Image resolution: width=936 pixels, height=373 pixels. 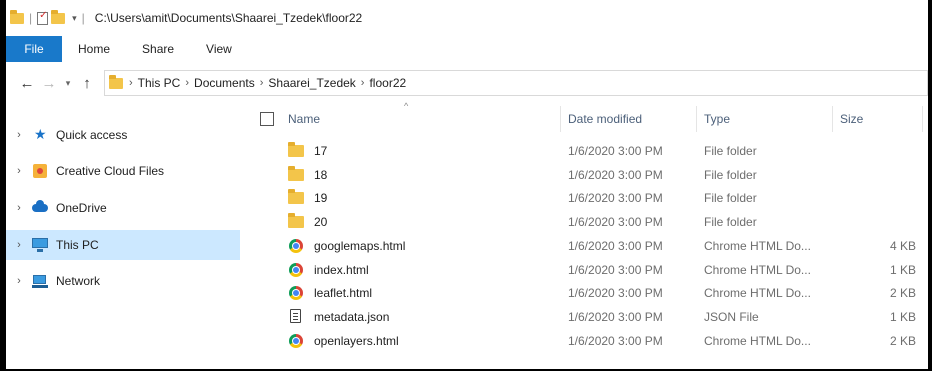 I want to click on this-pc-icon, so click(x=42, y=245).